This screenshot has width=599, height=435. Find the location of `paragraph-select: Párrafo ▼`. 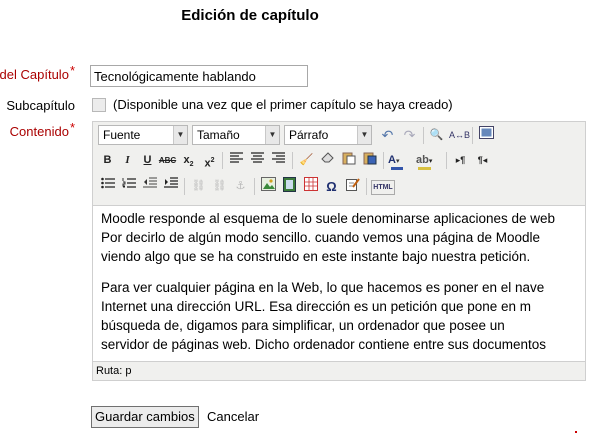

paragraph-select: Párrafo ▼ is located at coordinates (328, 135).